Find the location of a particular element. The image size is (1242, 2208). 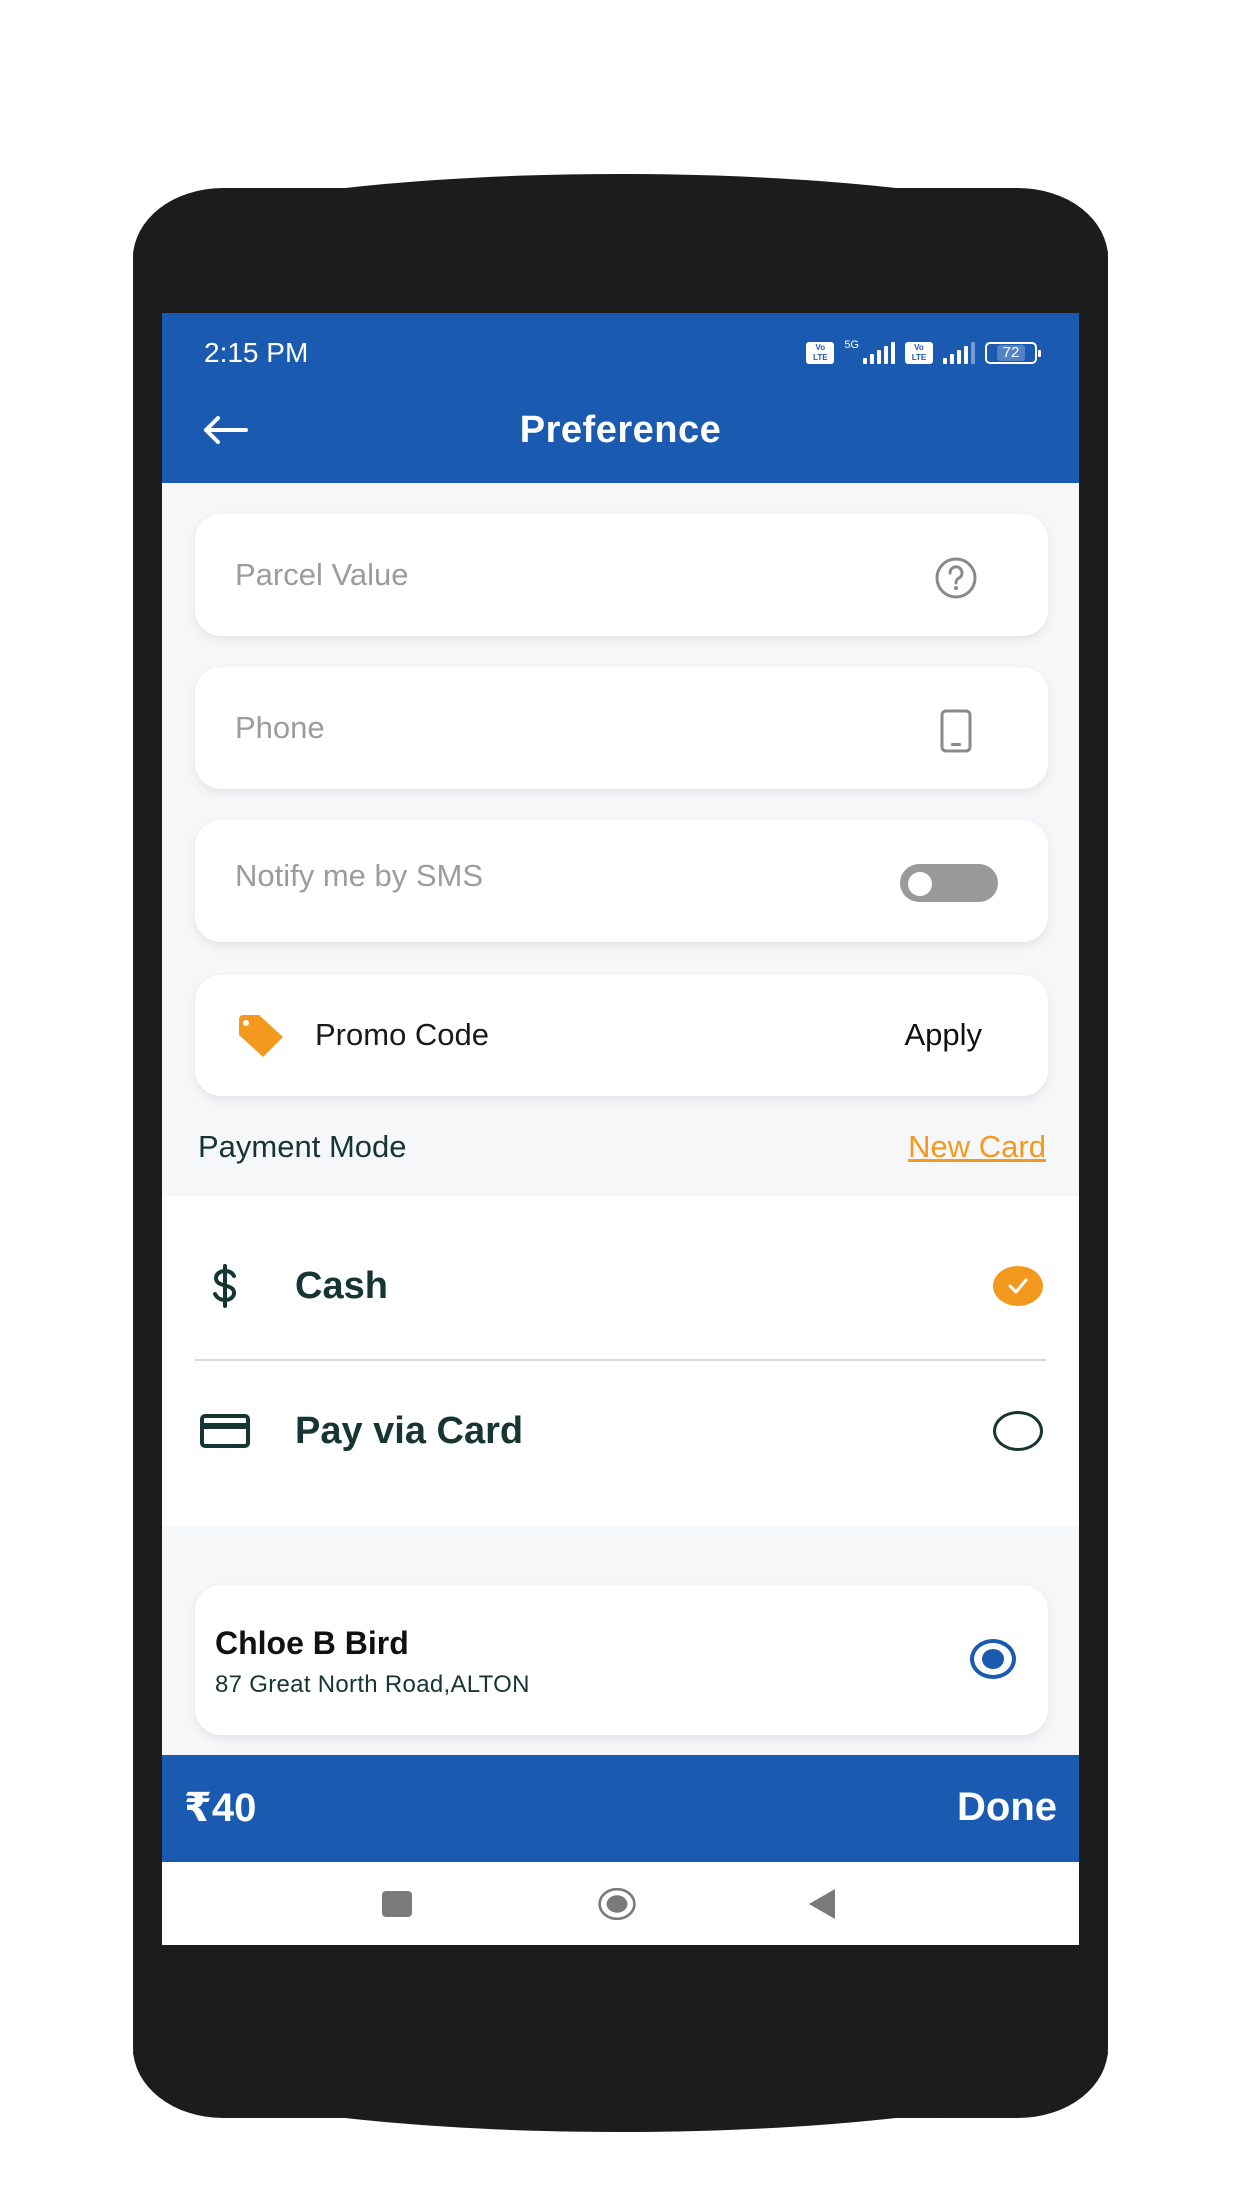

promo-code-card: Promo Code Apply is located at coordinates (621, 1035).